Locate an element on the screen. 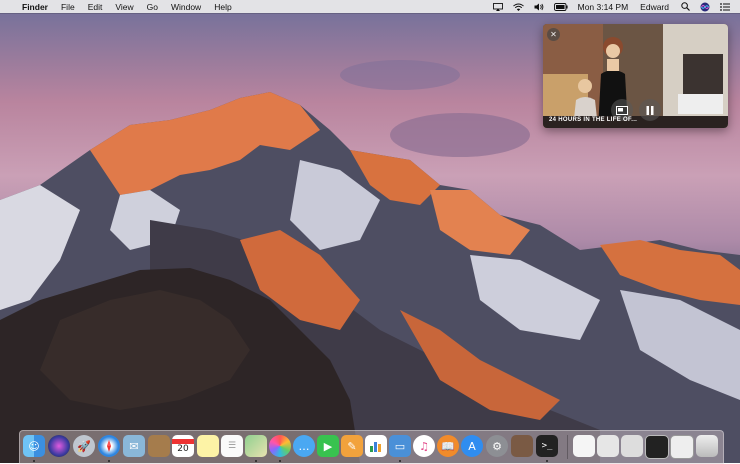 The height and width of the screenshot is (464, 740). menu-window: Window is located at coordinates (186, 7).